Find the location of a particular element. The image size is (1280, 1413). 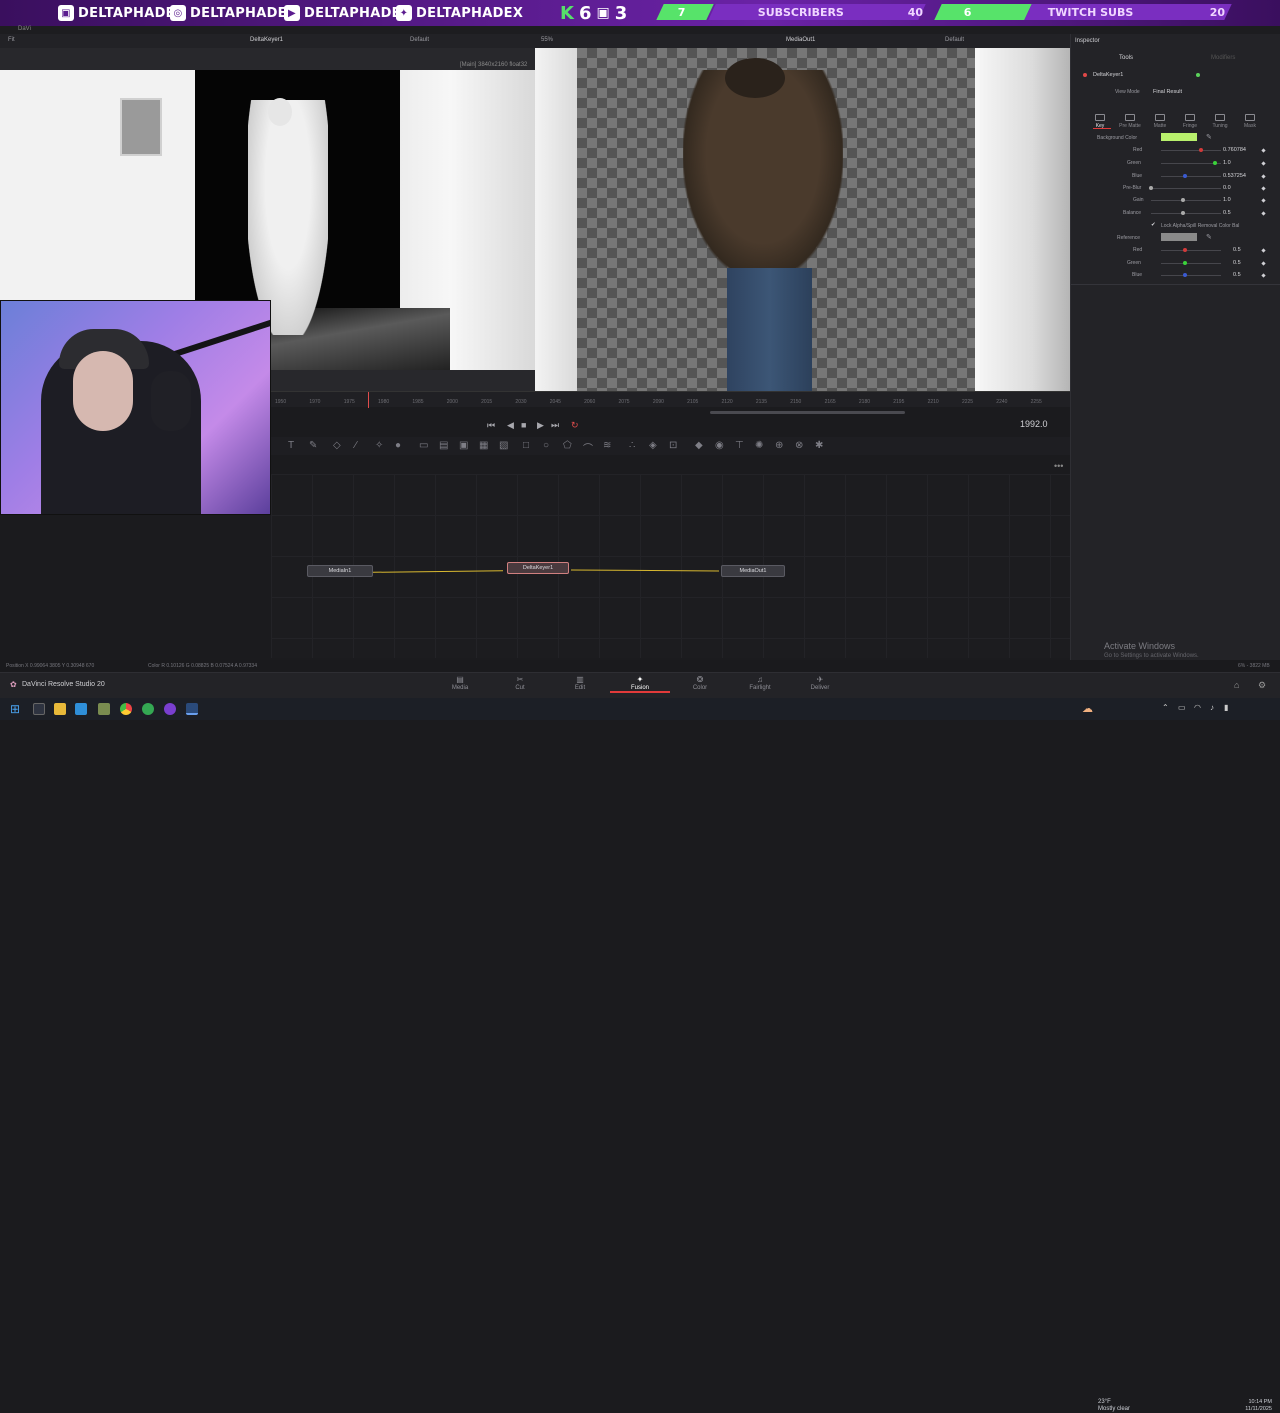

shape-tool-icon: ◆ is located at coordinates (699, 445).